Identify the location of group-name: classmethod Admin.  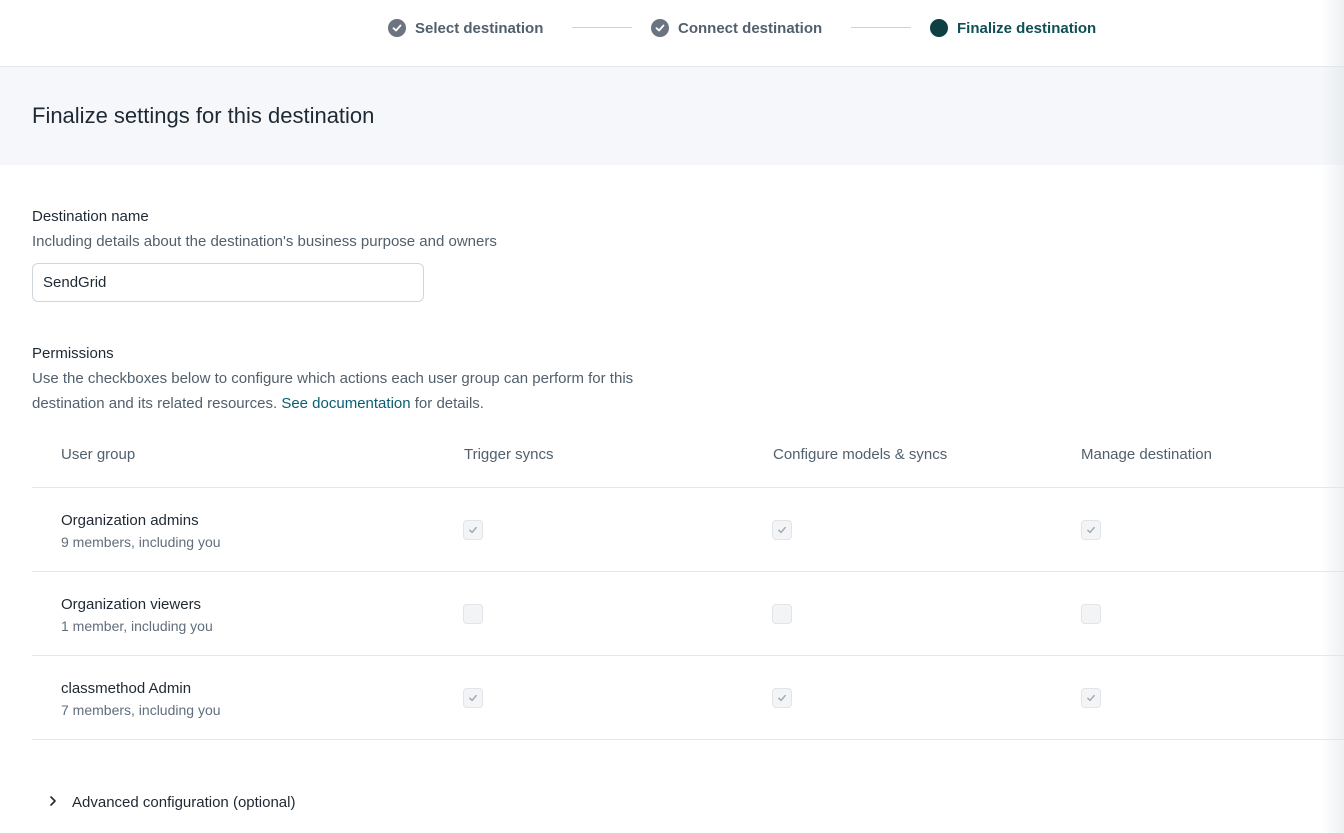
(126, 688).